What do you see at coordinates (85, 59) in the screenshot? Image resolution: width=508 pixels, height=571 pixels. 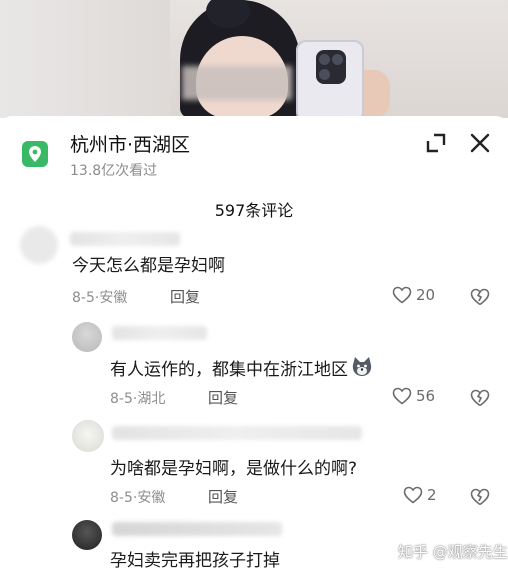 I see `background-wall` at bounding box center [85, 59].